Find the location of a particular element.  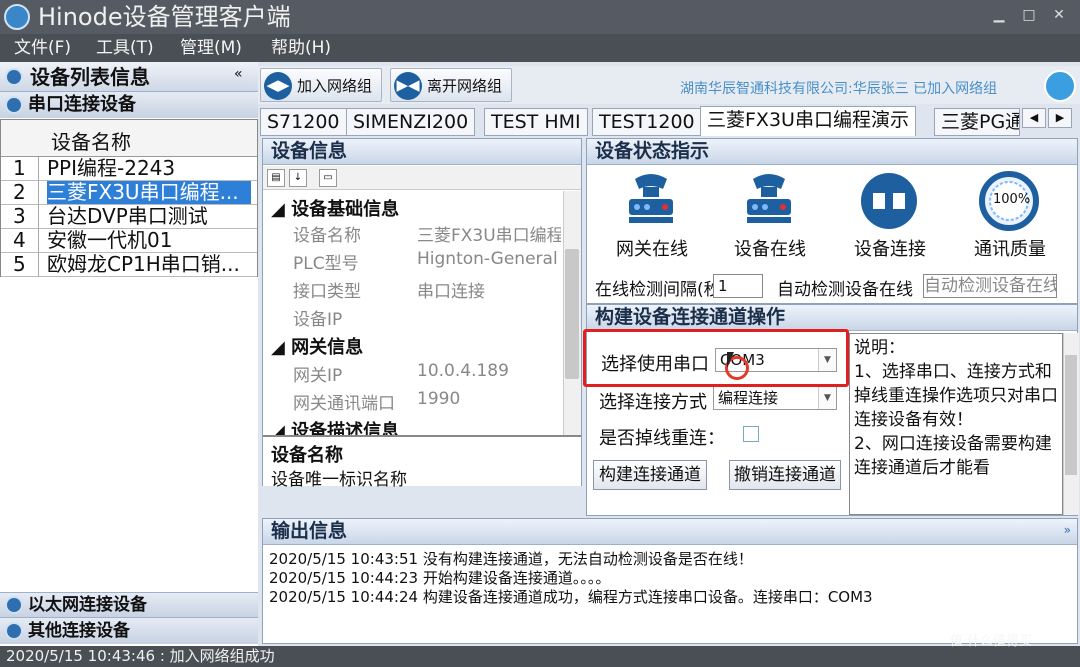

category-basic-label: 设备基础信息 is located at coordinates (345, 209).